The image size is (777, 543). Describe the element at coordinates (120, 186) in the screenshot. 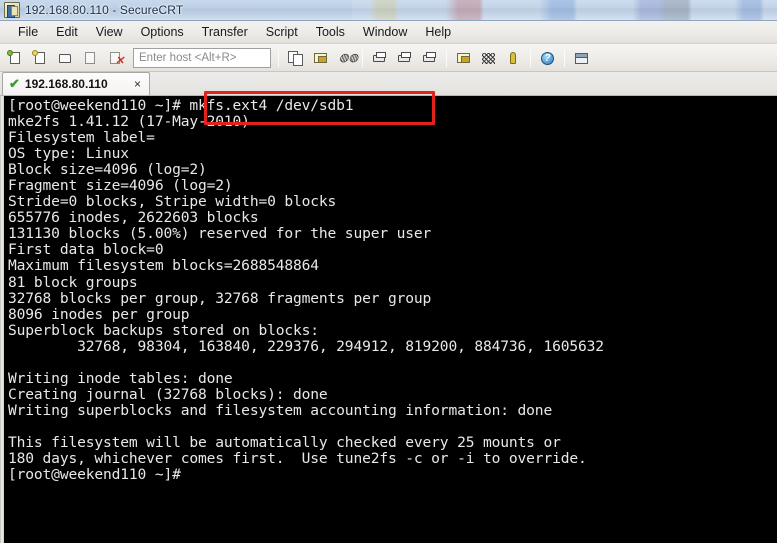

I see `terminal-line: Fragment size=4096 (log=2)` at that location.